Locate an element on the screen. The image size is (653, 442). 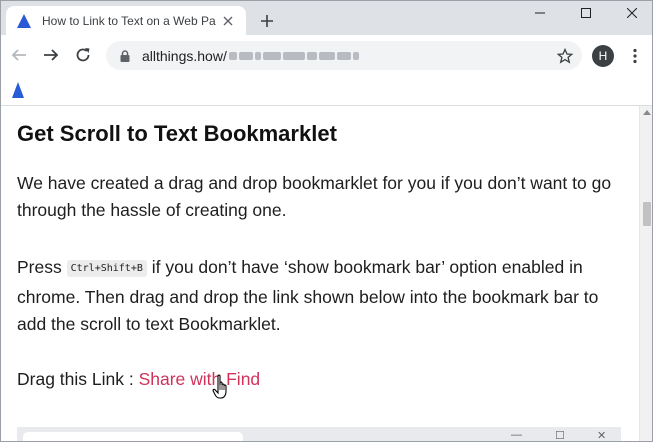
embedded-screenshot-preview: — ☐ ✕ is located at coordinates (319, 434).